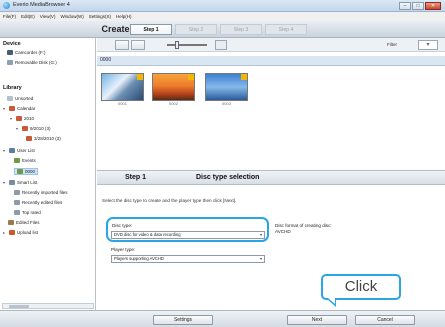 The height and width of the screenshot is (327, 445). What do you see at coordinates (10, 98) in the screenshot?
I see `folder-icon` at bounding box center [10, 98].